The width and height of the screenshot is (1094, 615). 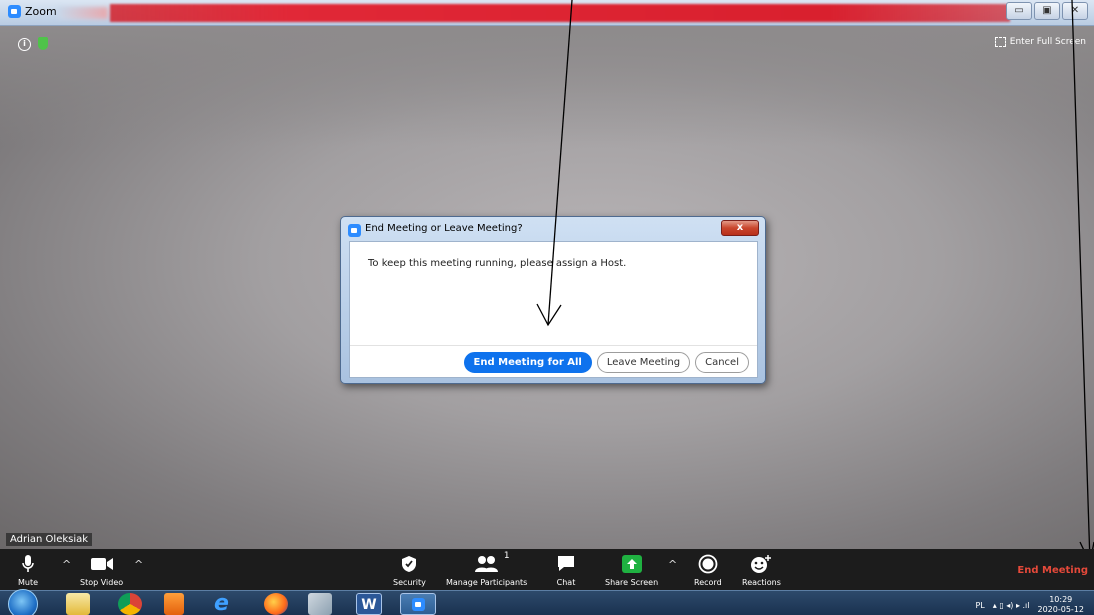 What do you see at coordinates (23, 602) in the screenshot?
I see `start-button` at bounding box center [23, 602].